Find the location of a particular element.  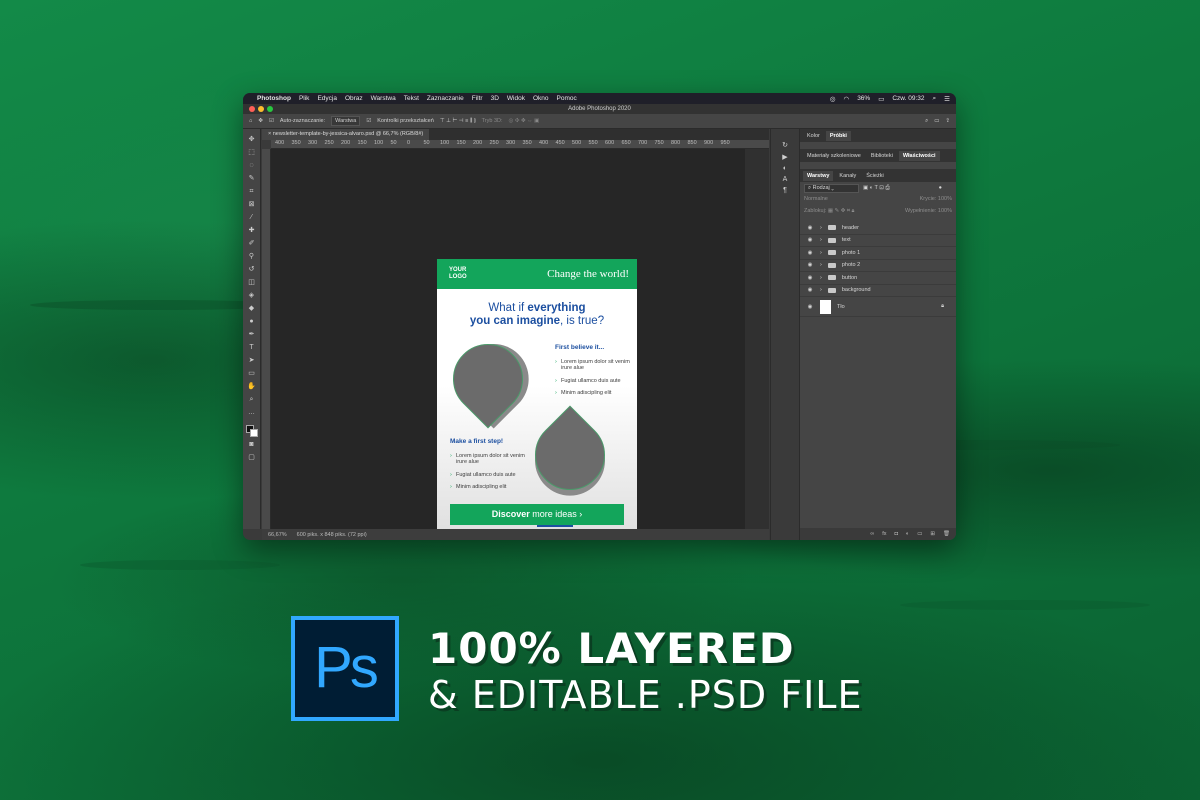

menu-item-3d: 3D is located at coordinates (495, 98).